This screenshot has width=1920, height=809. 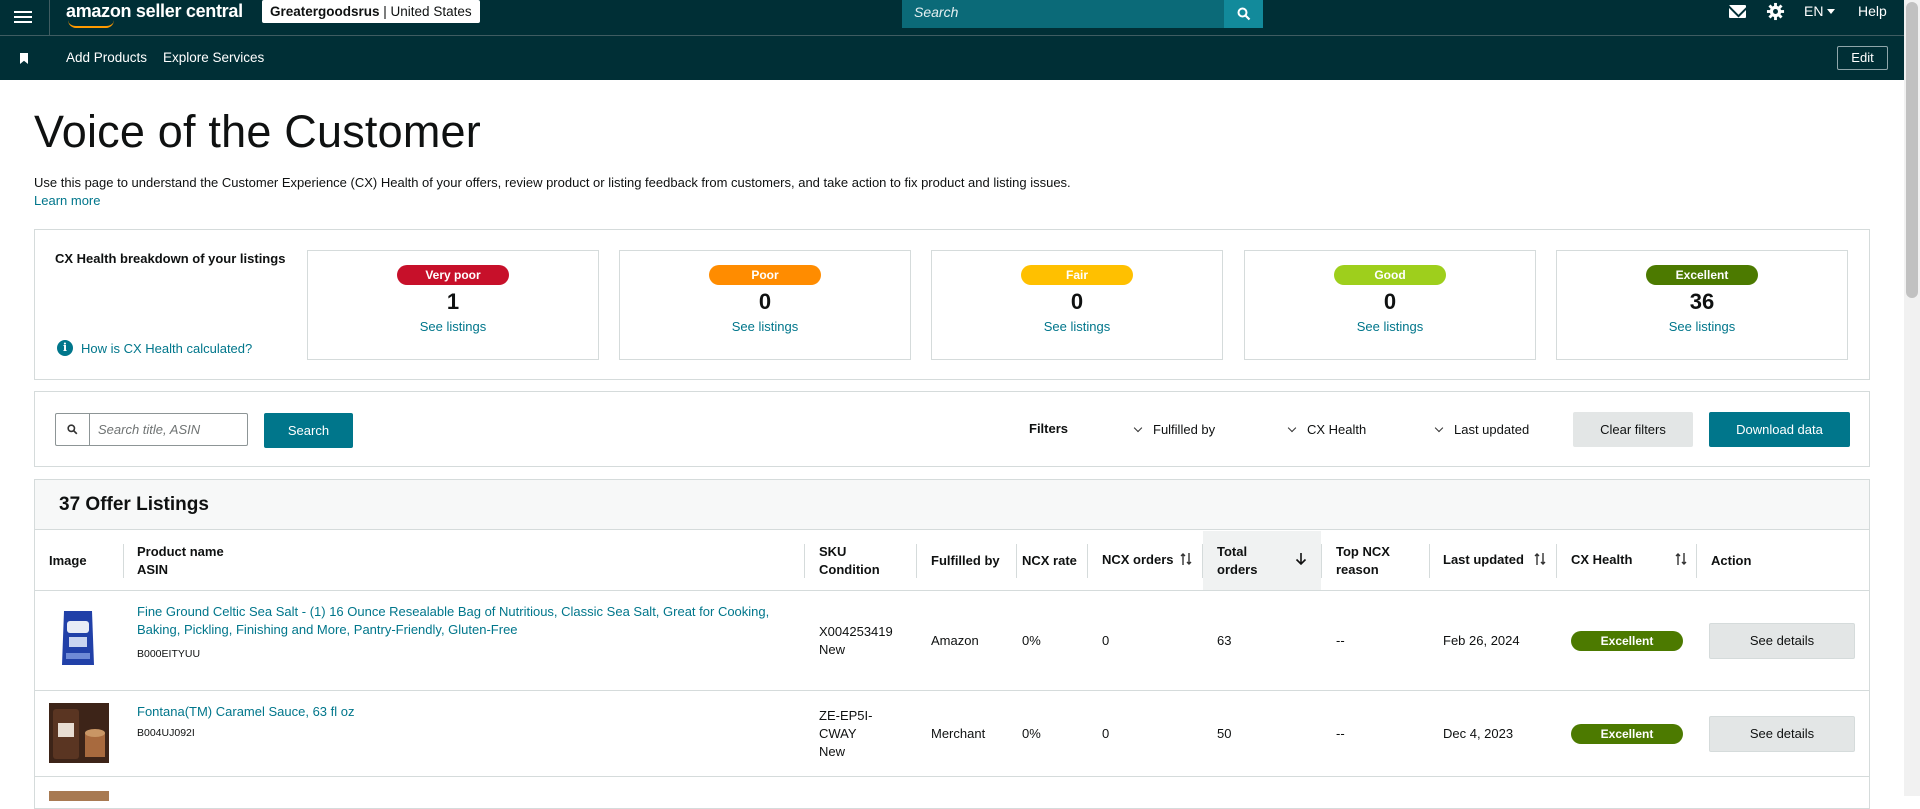 I want to click on bookmark-icon, so click(x=24, y=58).